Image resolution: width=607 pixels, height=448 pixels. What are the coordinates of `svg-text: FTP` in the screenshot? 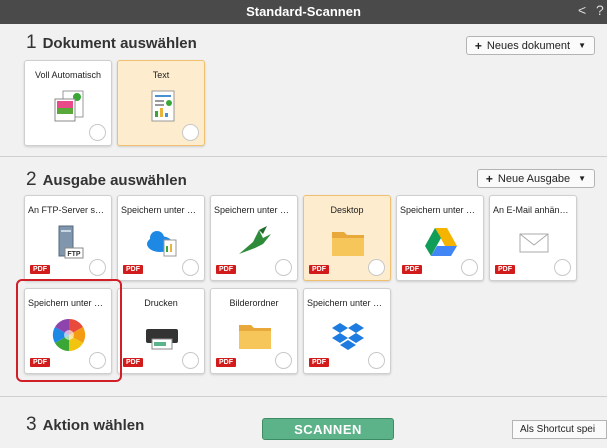 It's located at (74, 254).